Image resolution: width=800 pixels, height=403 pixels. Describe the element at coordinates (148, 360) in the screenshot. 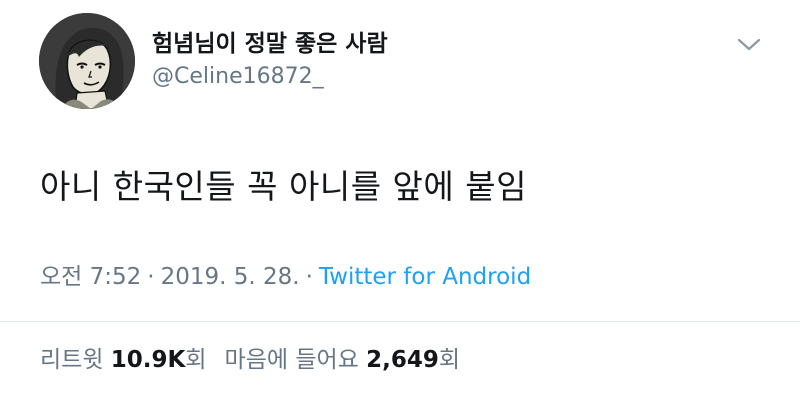

I see `retweets-count: 10.9K` at that location.